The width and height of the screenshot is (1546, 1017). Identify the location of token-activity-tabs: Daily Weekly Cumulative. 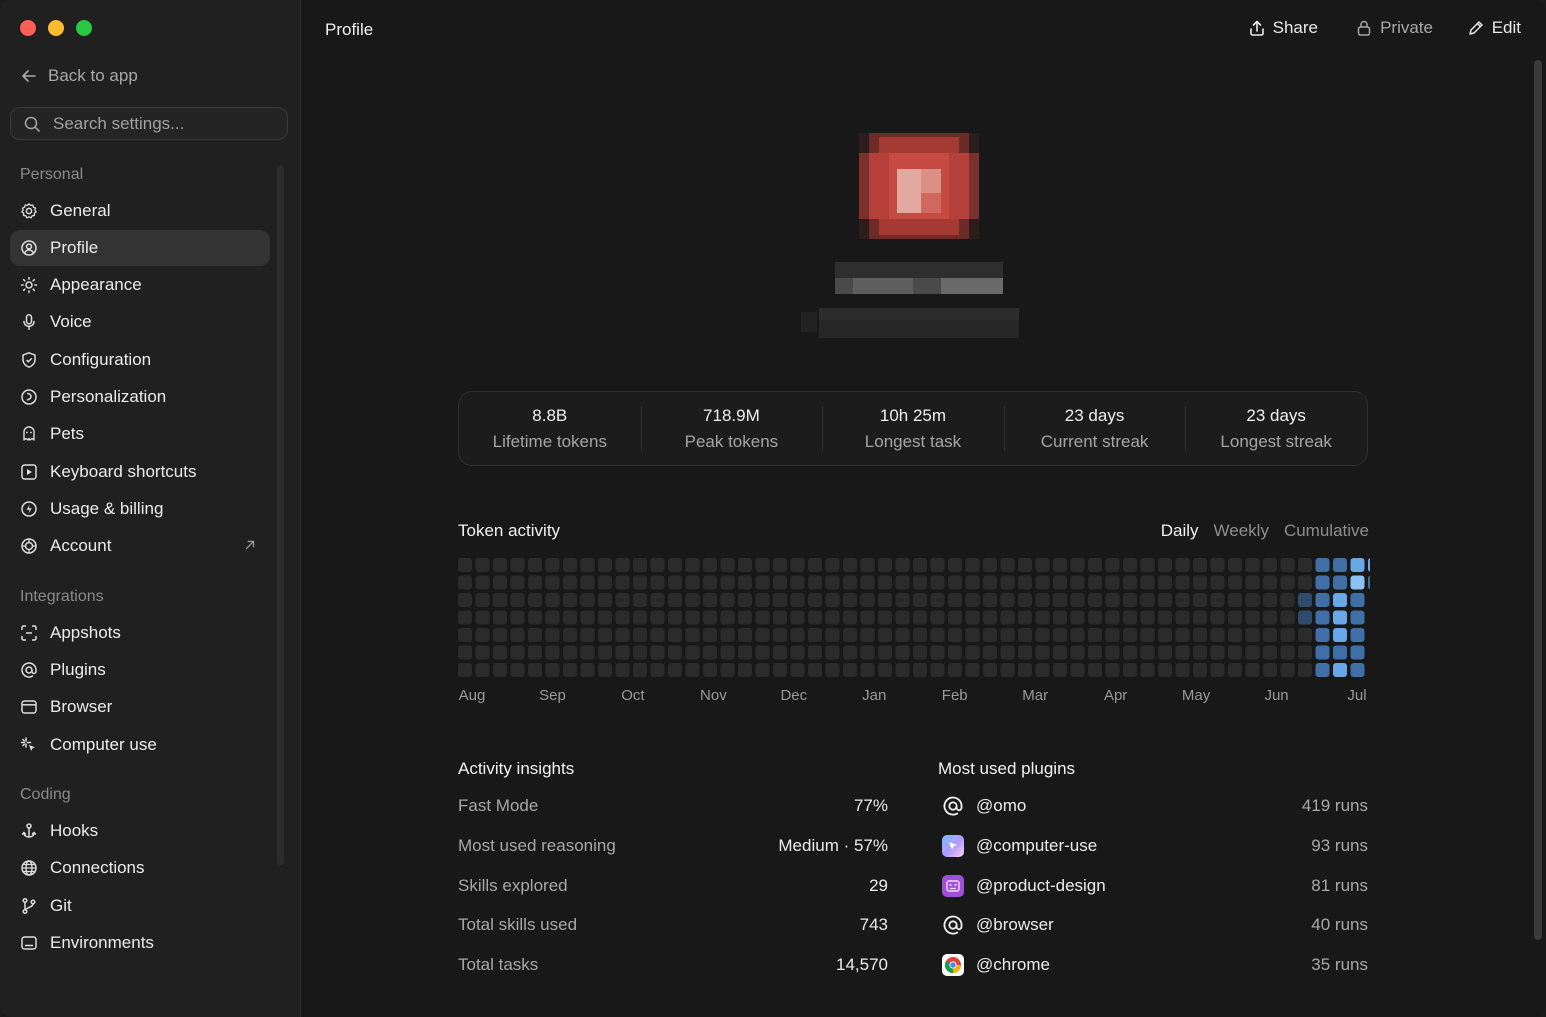
(1265, 531).